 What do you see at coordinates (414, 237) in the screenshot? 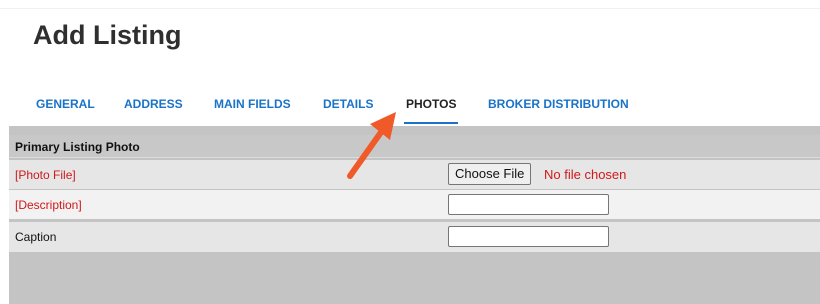
I see `caption-row: Caption` at bounding box center [414, 237].